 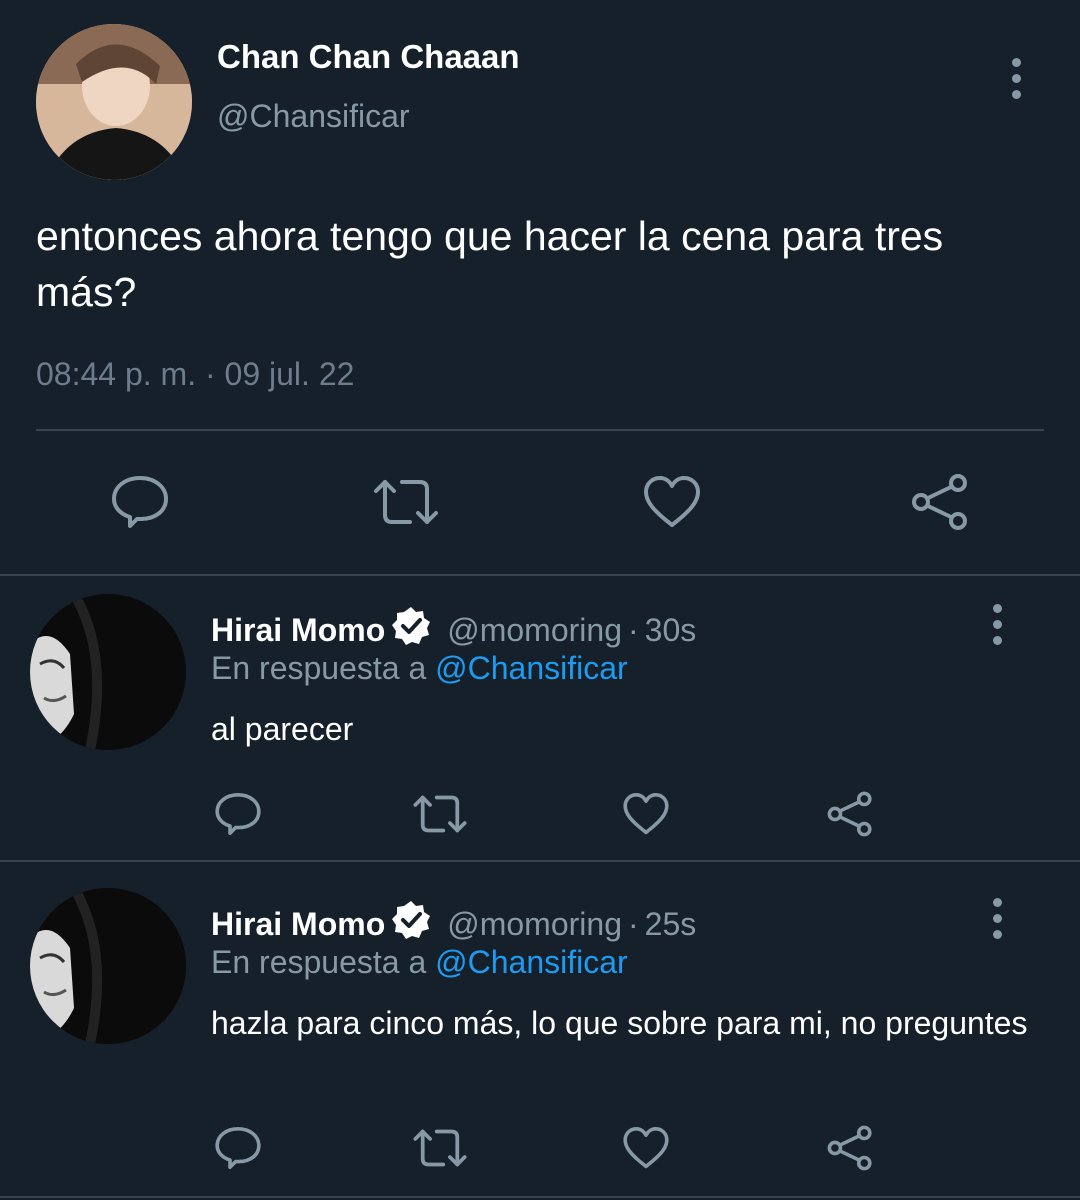 I want to click on main-display-name: Chan Chan Chaaan, so click(x=368, y=57).